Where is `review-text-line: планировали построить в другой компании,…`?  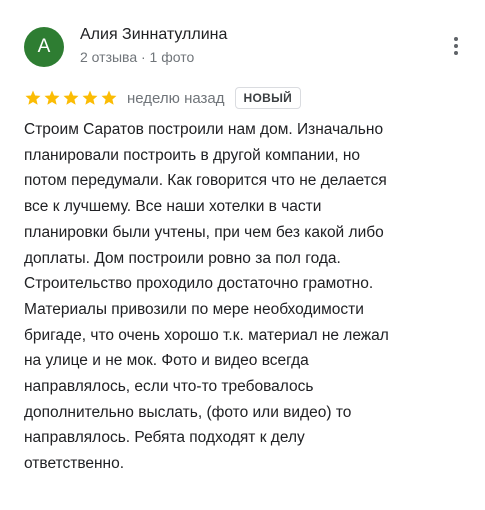 review-text-line: планировали построить в другой компании,… is located at coordinates (192, 155).